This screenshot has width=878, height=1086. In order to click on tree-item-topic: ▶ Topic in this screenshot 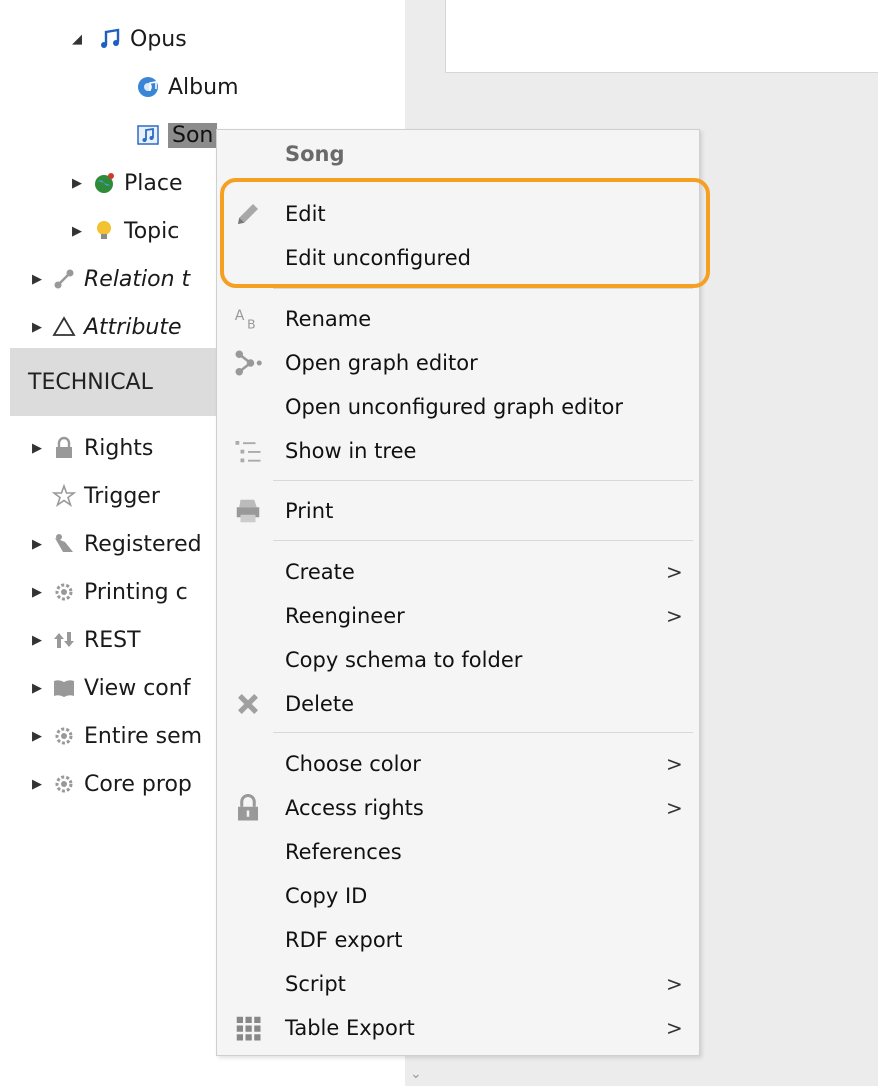, I will do `click(125, 231)`.